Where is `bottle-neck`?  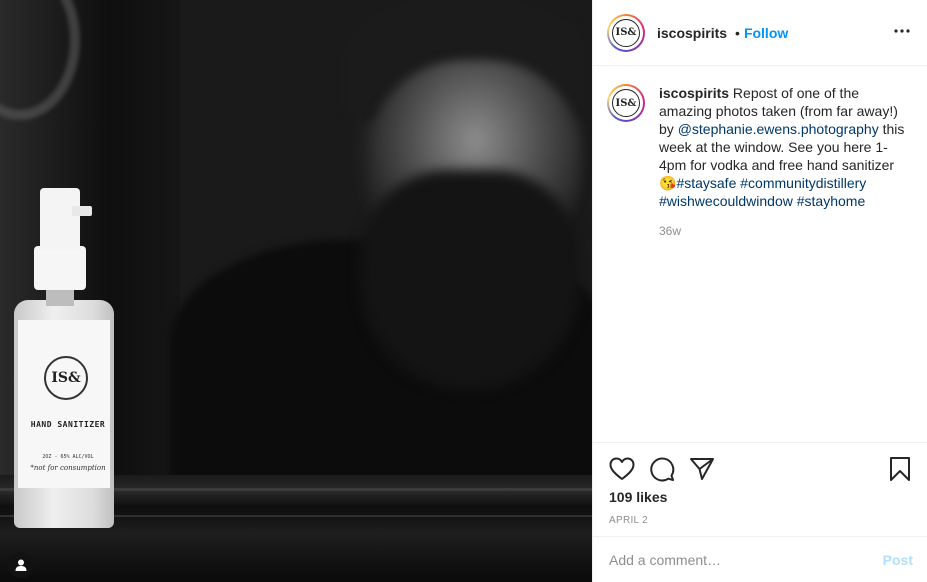 bottle-neck is located at coordinates (60, 297).